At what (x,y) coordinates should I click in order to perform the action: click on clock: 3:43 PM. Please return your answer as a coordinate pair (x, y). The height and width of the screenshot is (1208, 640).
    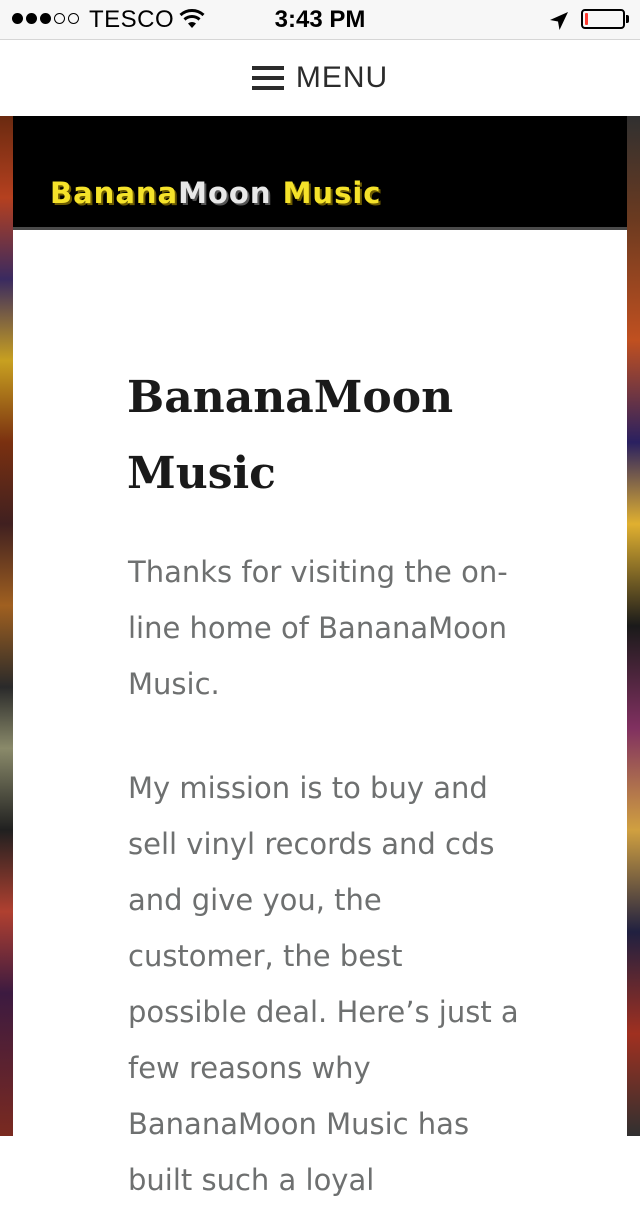
    Looking at the image, I should click on (320, 19).